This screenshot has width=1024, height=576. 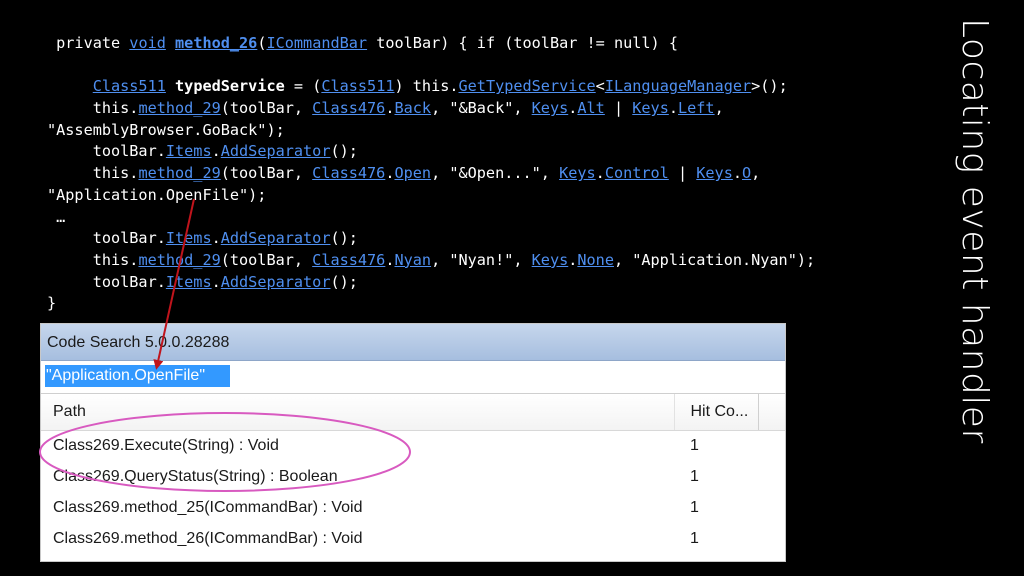 I want to click on annotation-arrow, so click(x=174, y=284).